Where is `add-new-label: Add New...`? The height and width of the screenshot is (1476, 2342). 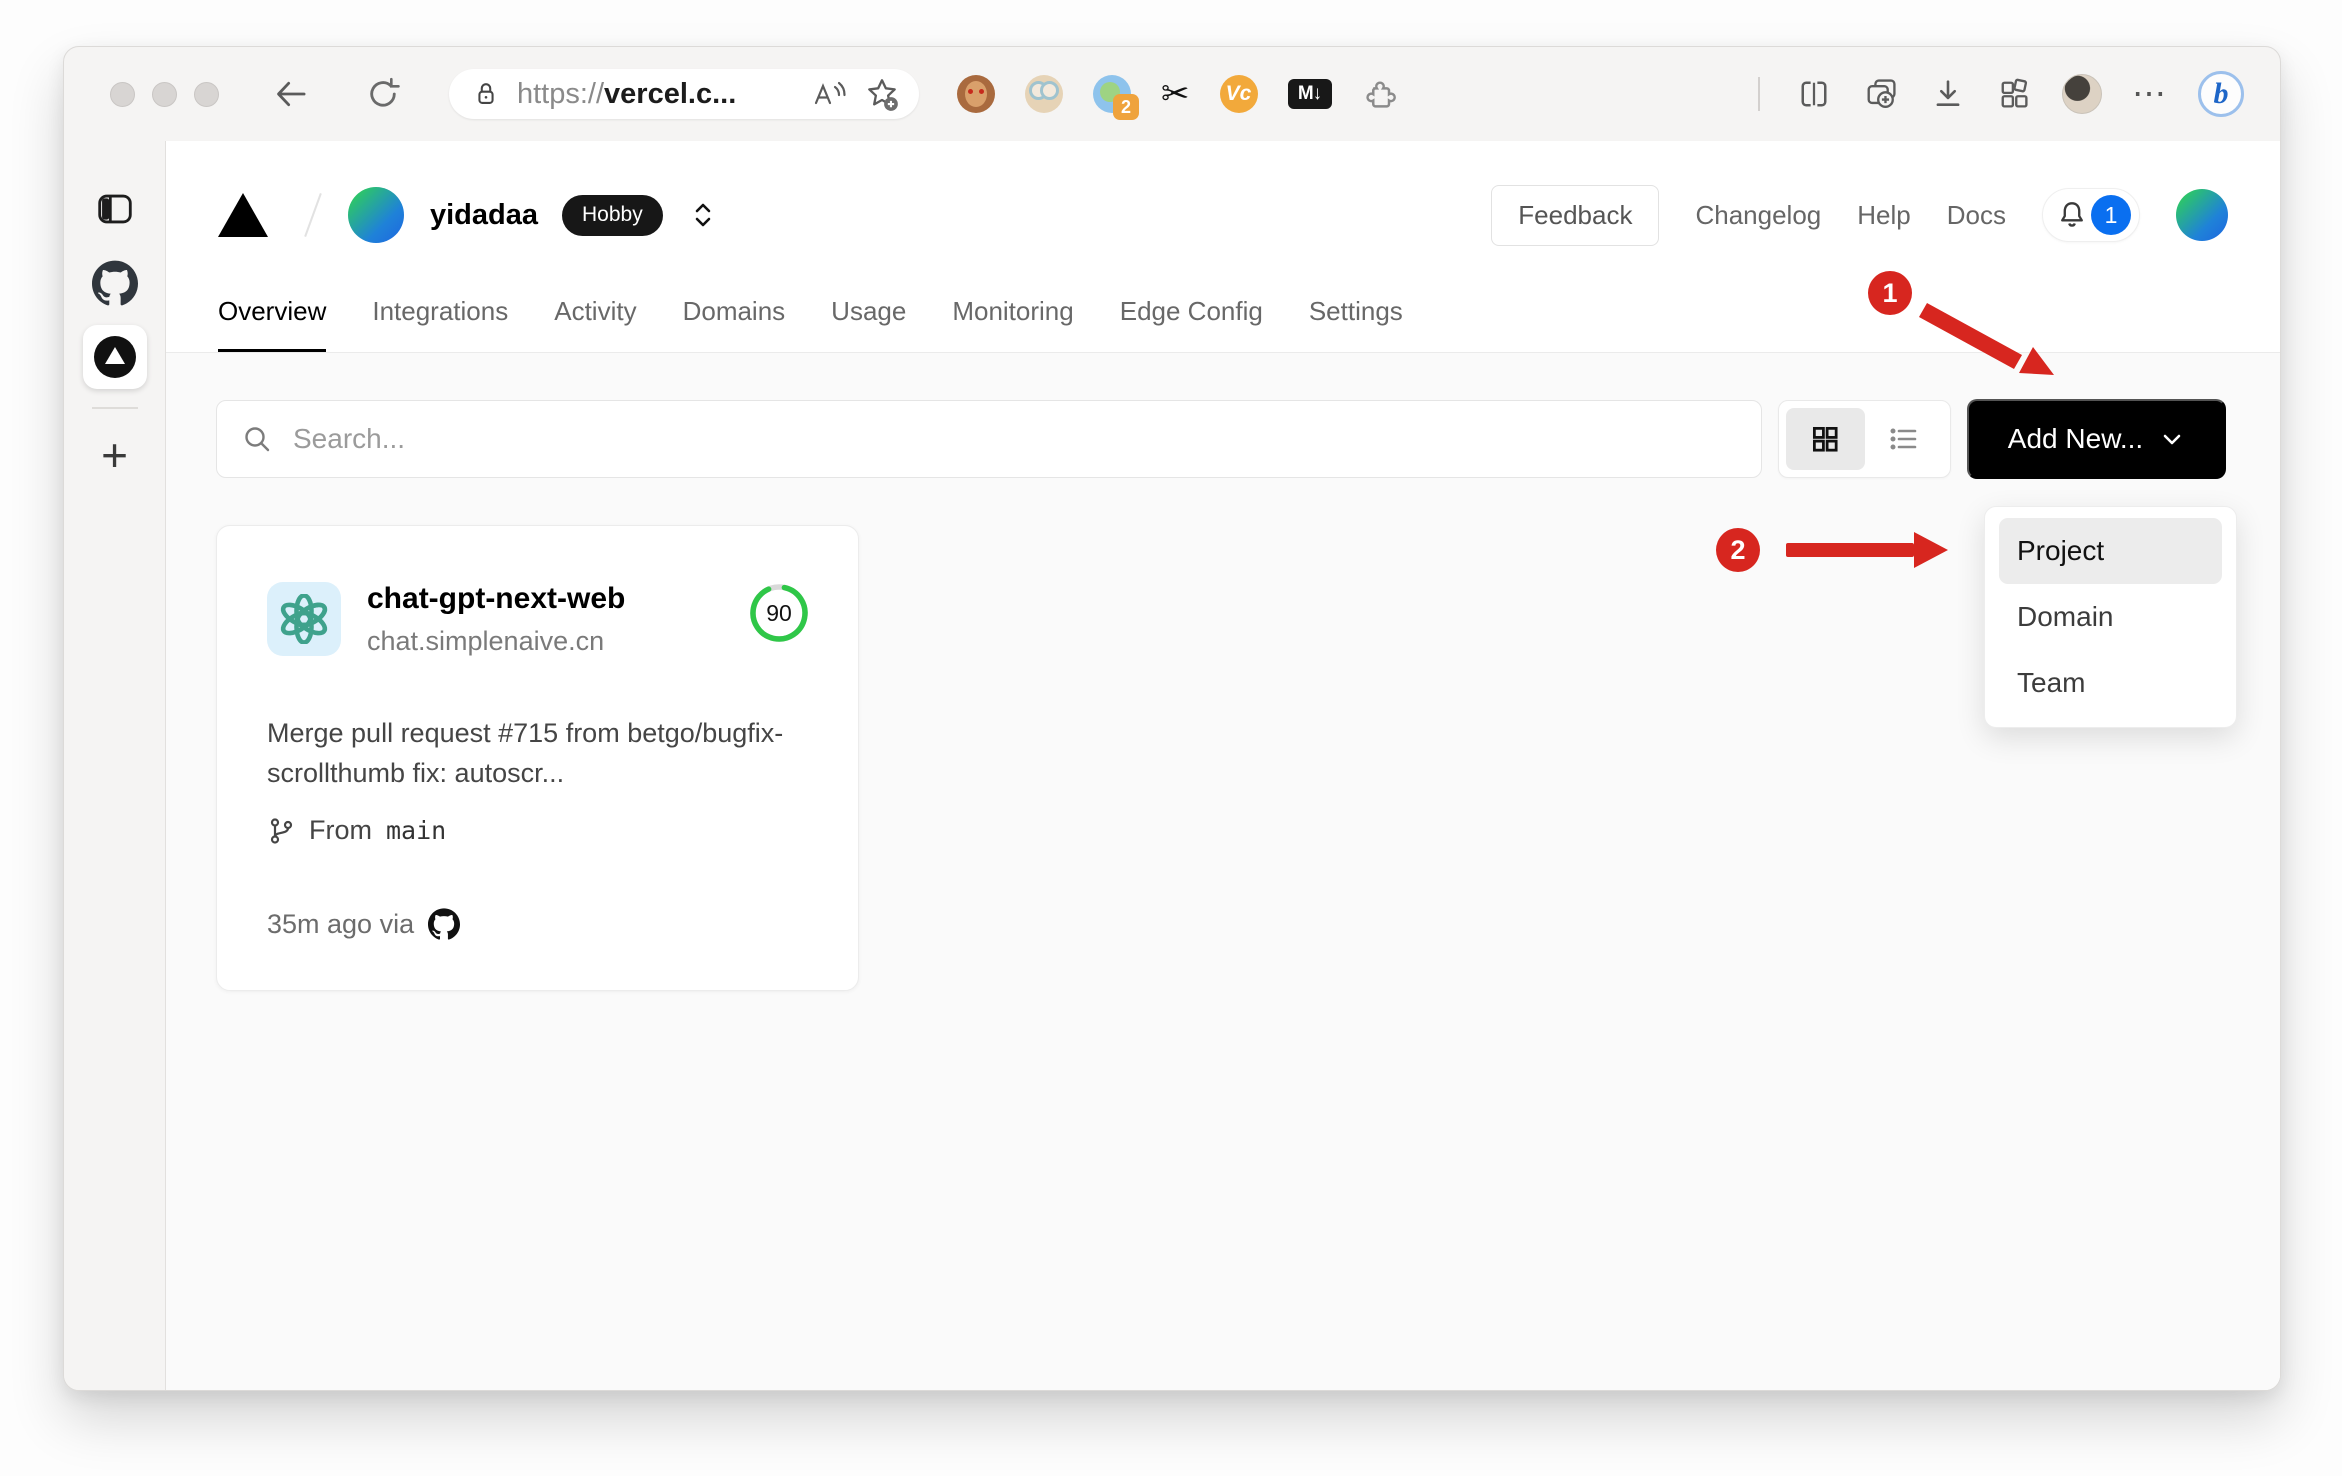
add-new-label: Add New... is located at coordinates (2075, 438).